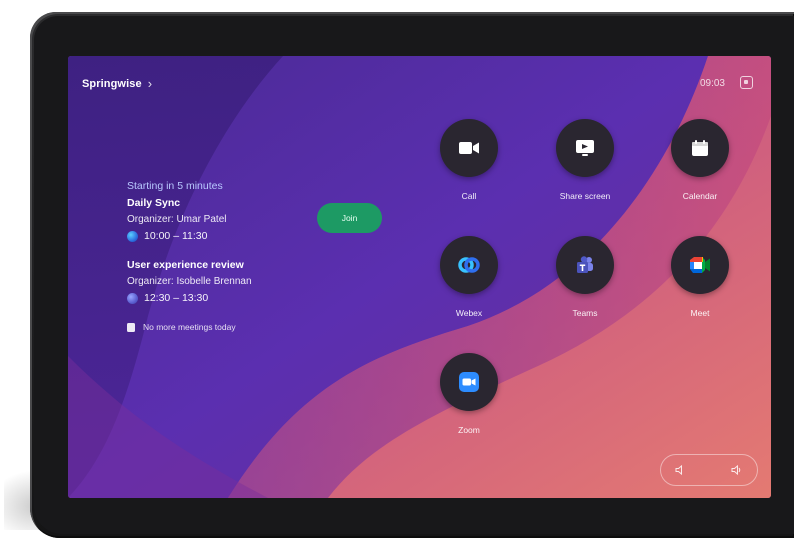 This screenshot has width=794, height=543. I want to click on tile-teams: Teams, so click(585, 277).